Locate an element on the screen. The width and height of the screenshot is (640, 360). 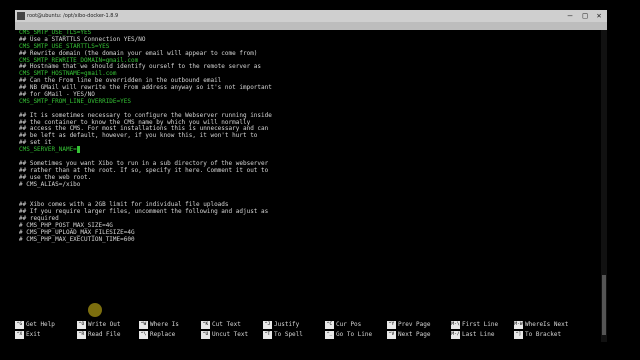
line-text: CMS_SMTP_FROM_LINE_OVERRIDE=YES is located at coordinates (75, 101).